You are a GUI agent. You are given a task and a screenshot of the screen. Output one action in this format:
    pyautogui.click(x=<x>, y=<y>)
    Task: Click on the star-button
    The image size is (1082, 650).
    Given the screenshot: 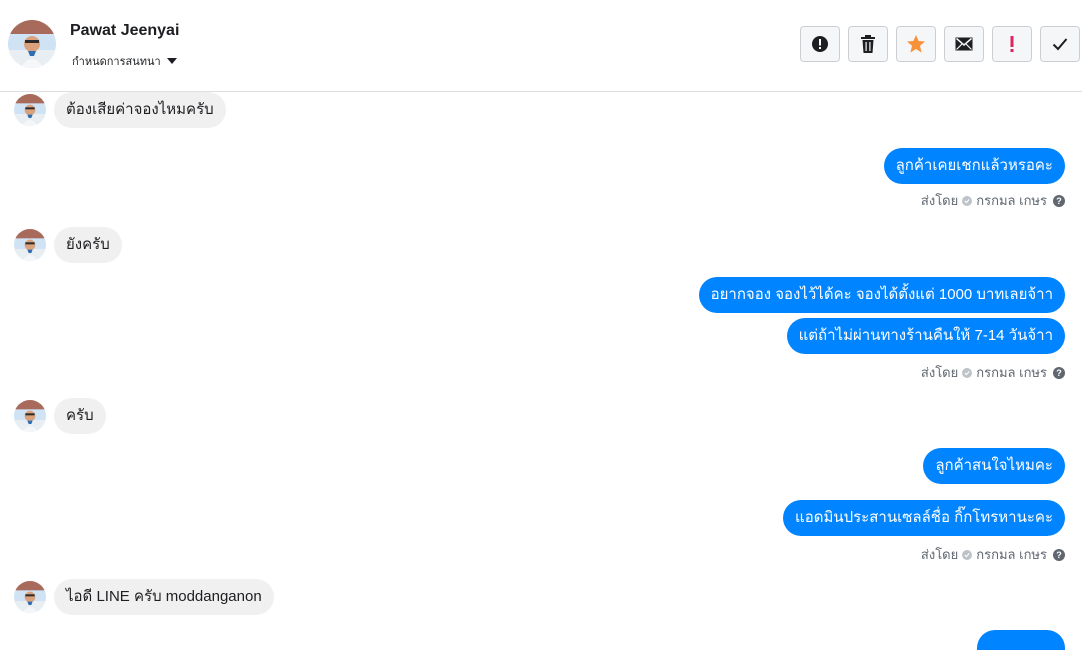 What is the action you would take?
    pyautogui.click(x=916, y=44)
    